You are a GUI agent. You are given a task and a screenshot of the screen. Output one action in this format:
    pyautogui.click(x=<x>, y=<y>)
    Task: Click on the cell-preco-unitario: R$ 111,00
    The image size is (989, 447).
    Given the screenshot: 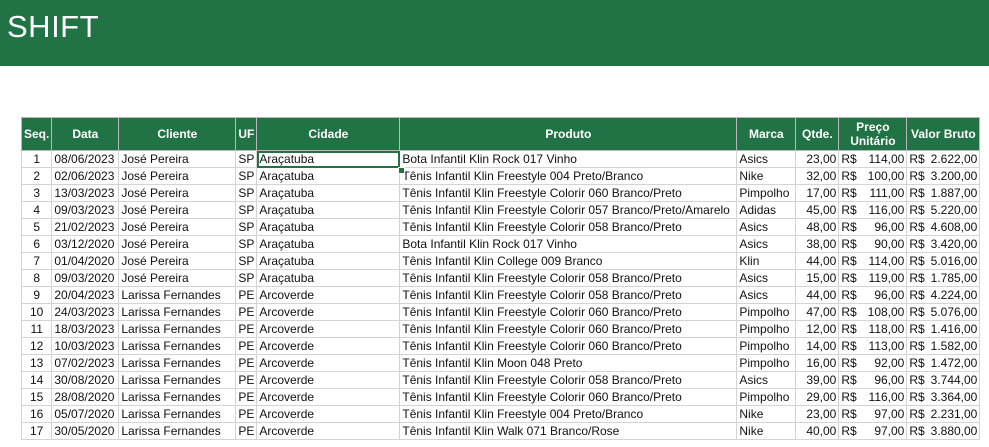 What is the action you would take?
    pyautogui.click(x=873, y=193)
    